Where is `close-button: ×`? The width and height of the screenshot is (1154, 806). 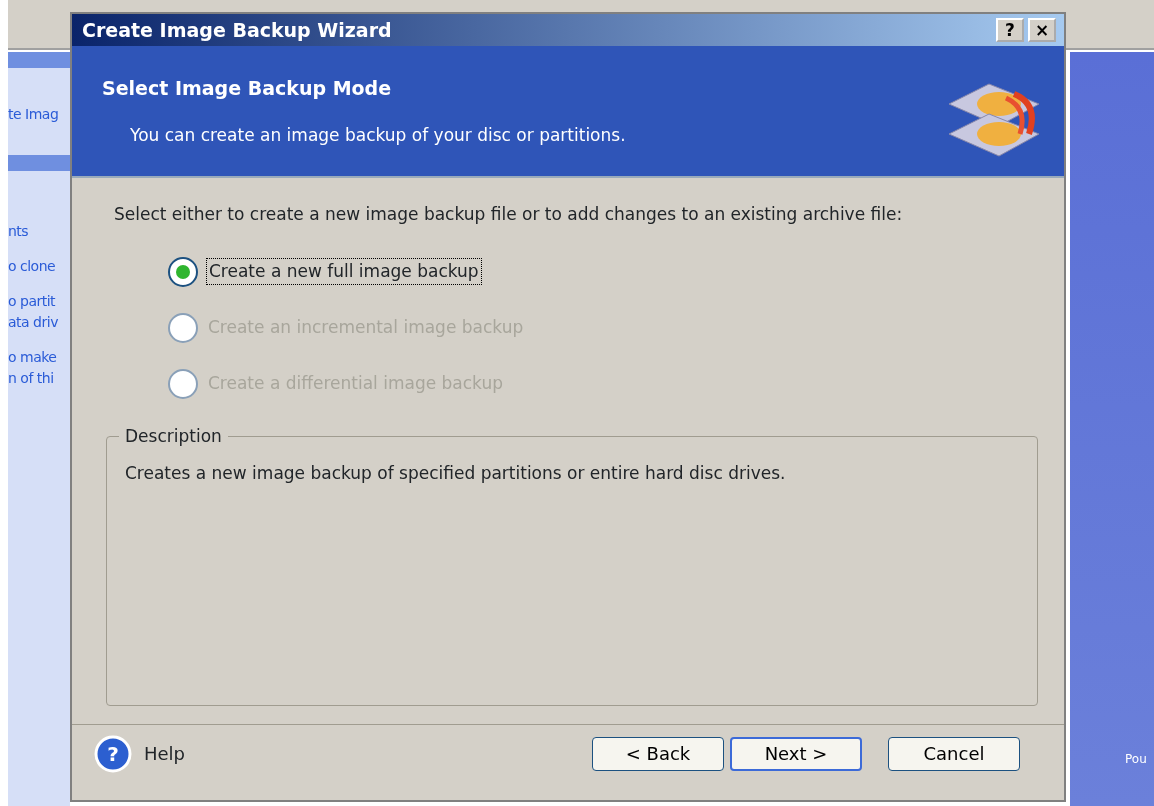 close-button: × is located at coordinates (1042, 30).